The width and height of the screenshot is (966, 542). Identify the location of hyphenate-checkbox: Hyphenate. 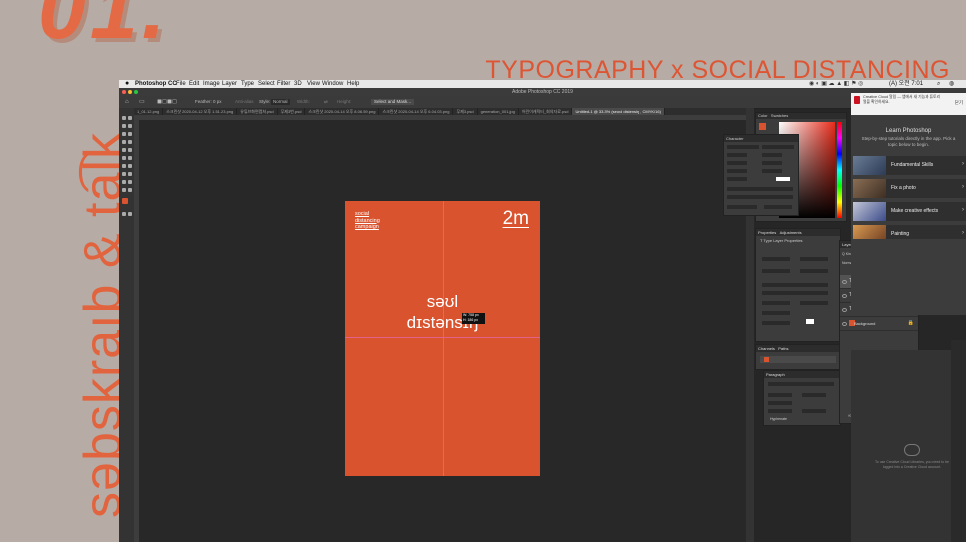
(778, 419).